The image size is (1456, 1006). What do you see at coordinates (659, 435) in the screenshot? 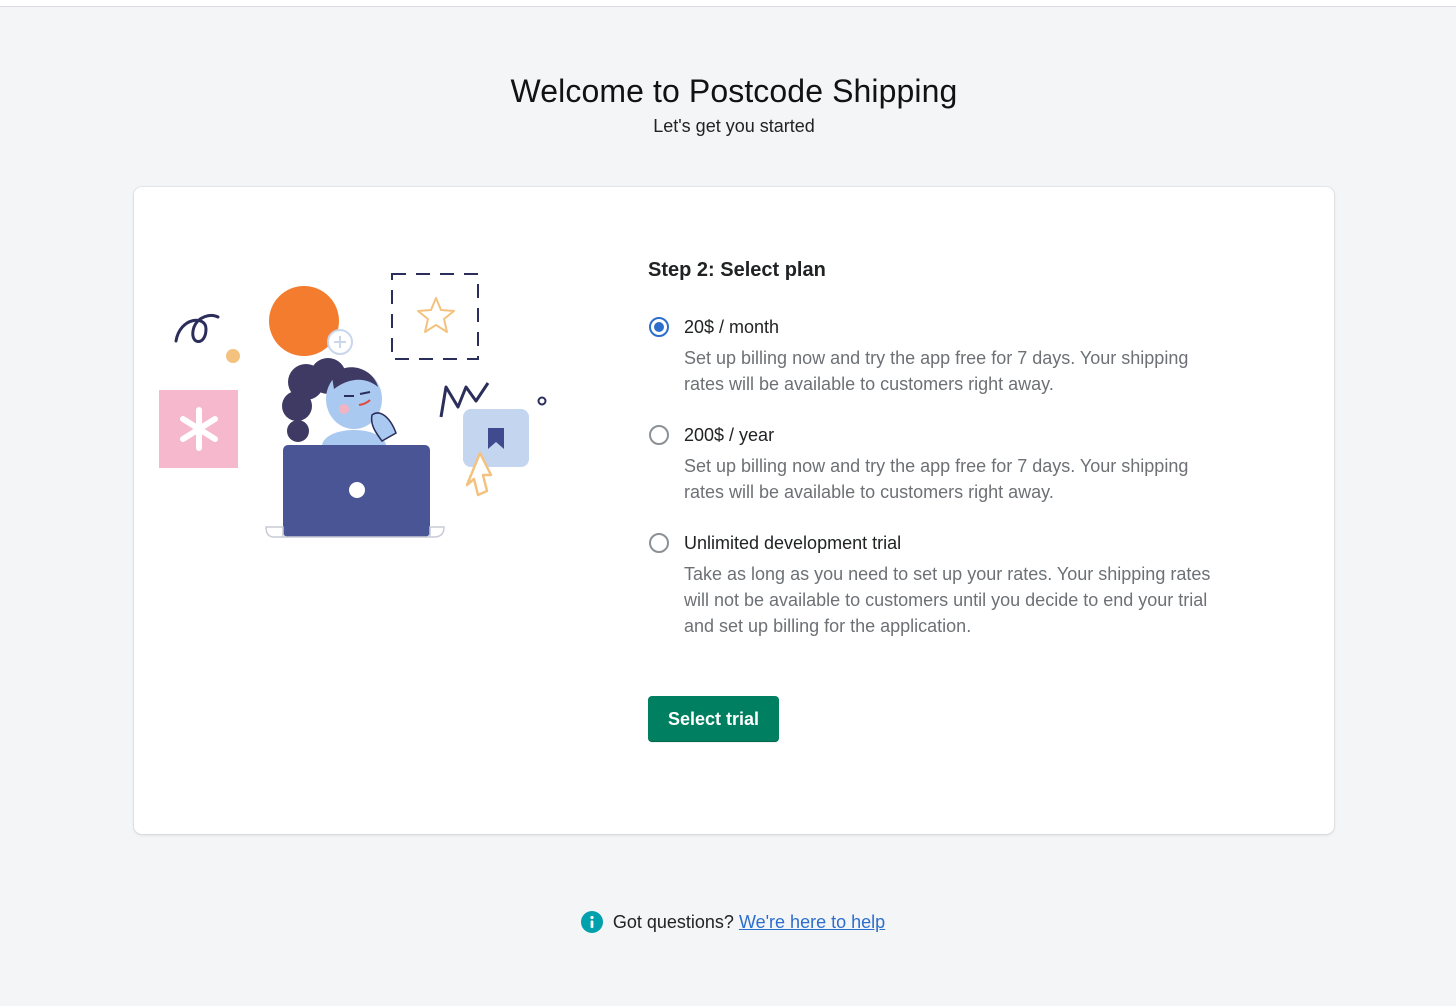
I see `radio-yearly` at bounding box center [659, 435].